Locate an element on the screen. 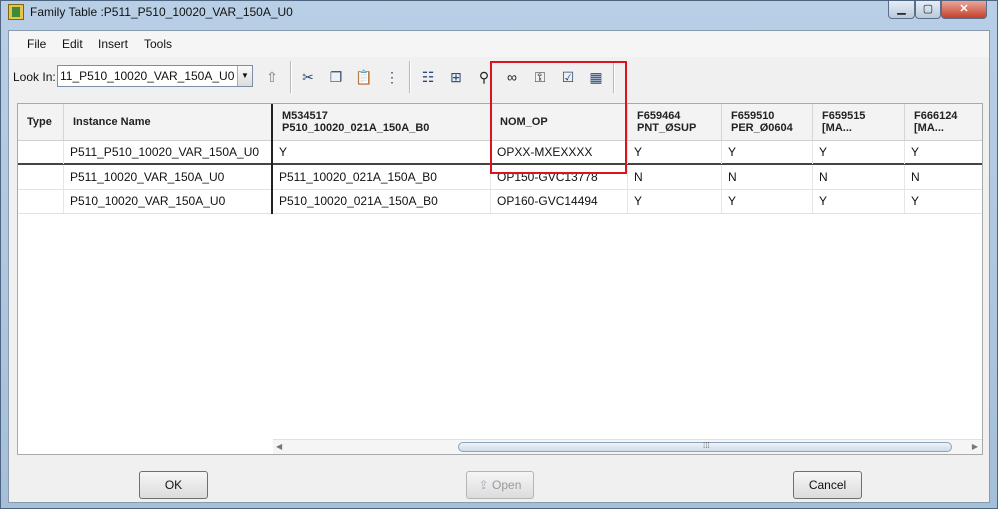 This screenshot has width=998, height=509. column-header-m534517: M534517 P510_10020_021A_150A_B0 is located at coordinates (382, 122).